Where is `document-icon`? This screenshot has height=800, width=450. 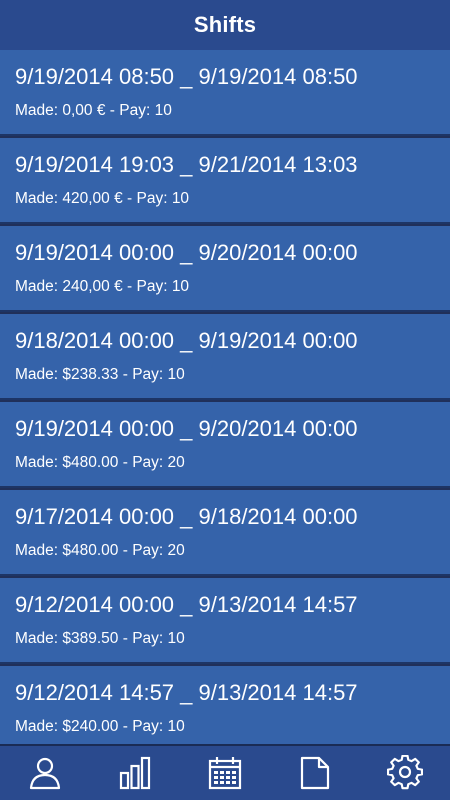 document-icon is located at coordinates (315, 773).